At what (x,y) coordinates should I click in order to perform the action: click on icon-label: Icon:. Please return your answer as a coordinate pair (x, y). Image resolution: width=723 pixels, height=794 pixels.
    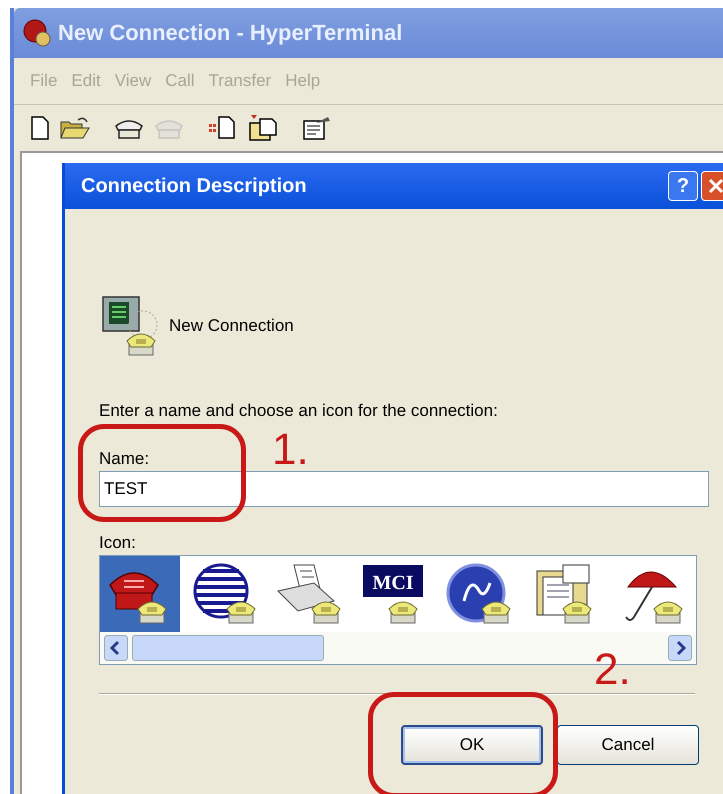
    Looking at the image, I should click on (118, 543).